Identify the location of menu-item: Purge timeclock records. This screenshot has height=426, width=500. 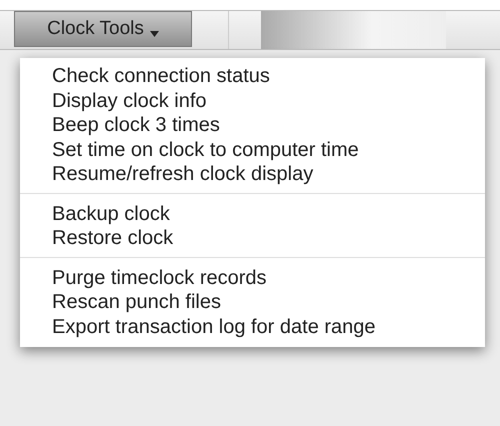
(252, 278).